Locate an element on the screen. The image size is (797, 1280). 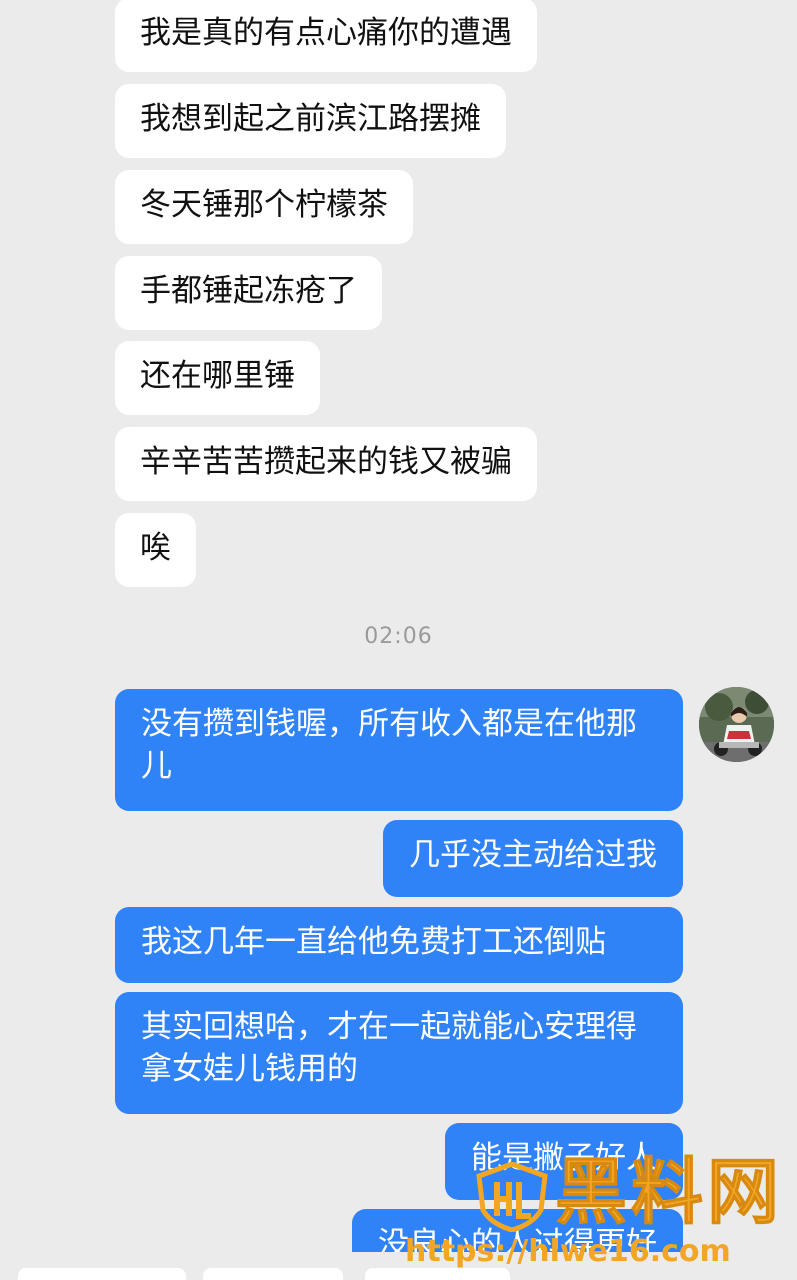
message-text: 手都锤起冻疮了 is located at coordinates (248, 291).